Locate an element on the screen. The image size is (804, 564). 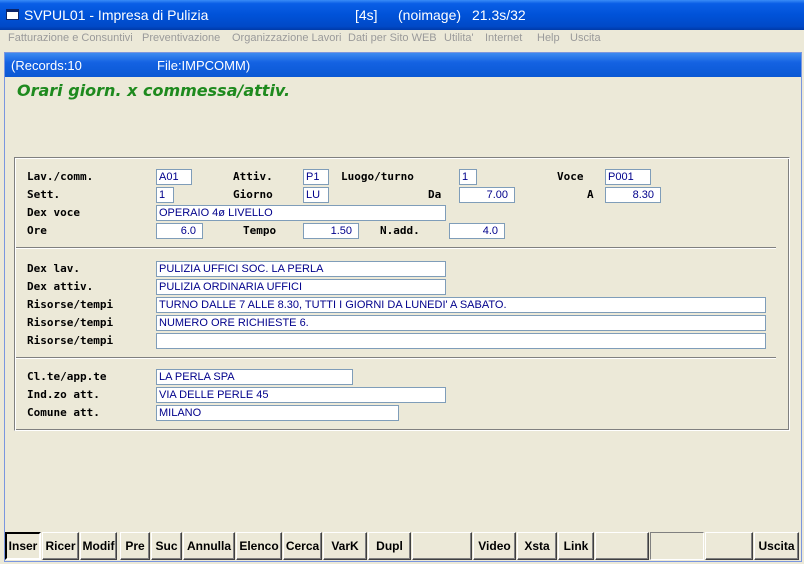
suc-button: Suc is located at coordinates (166, 546).